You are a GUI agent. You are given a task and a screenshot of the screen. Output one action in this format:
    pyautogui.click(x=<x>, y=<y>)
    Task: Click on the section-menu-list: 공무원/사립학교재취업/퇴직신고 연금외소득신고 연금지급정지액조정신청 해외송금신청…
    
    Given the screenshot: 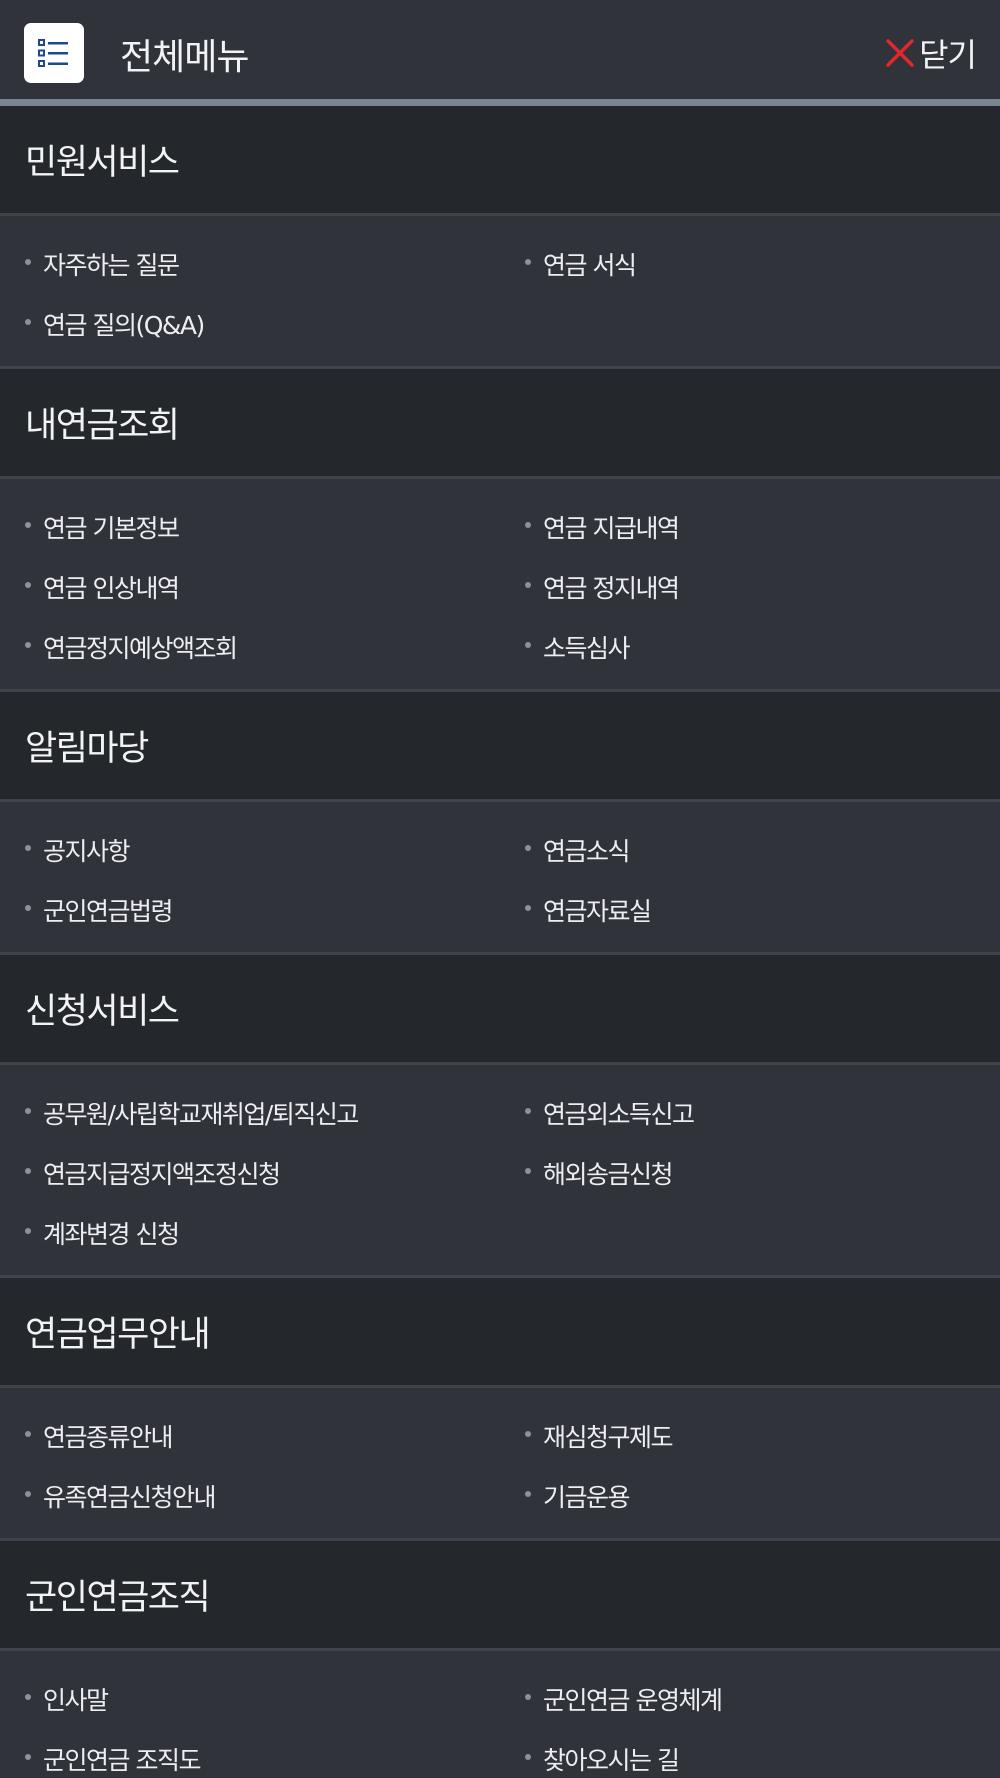 What is the action you would take?
    pyautogui.click(x=500, y=1171)
    